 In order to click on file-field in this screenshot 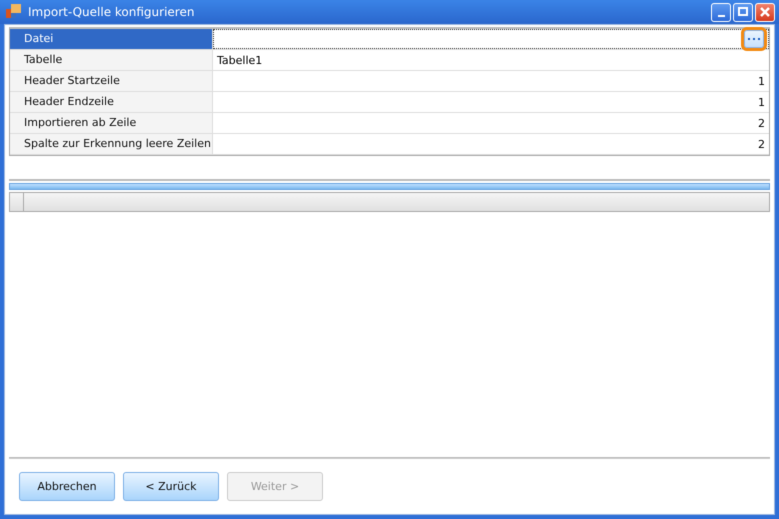, I will do `click(491, 39)`.